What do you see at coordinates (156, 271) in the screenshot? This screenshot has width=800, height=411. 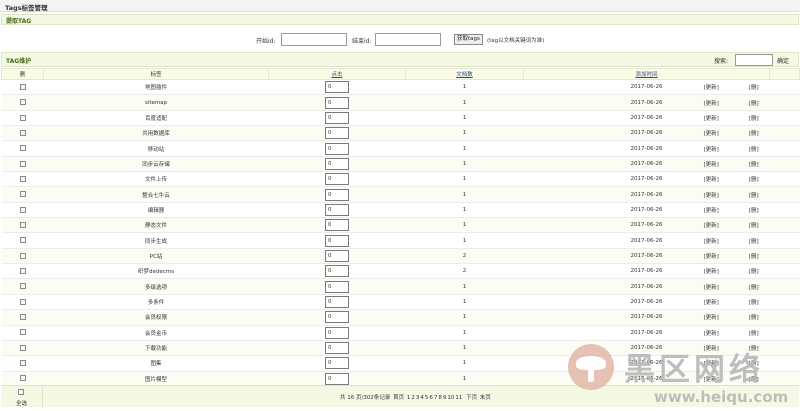 I see `tag-name: 织梦dedecms` at bounding box center [156, 271].